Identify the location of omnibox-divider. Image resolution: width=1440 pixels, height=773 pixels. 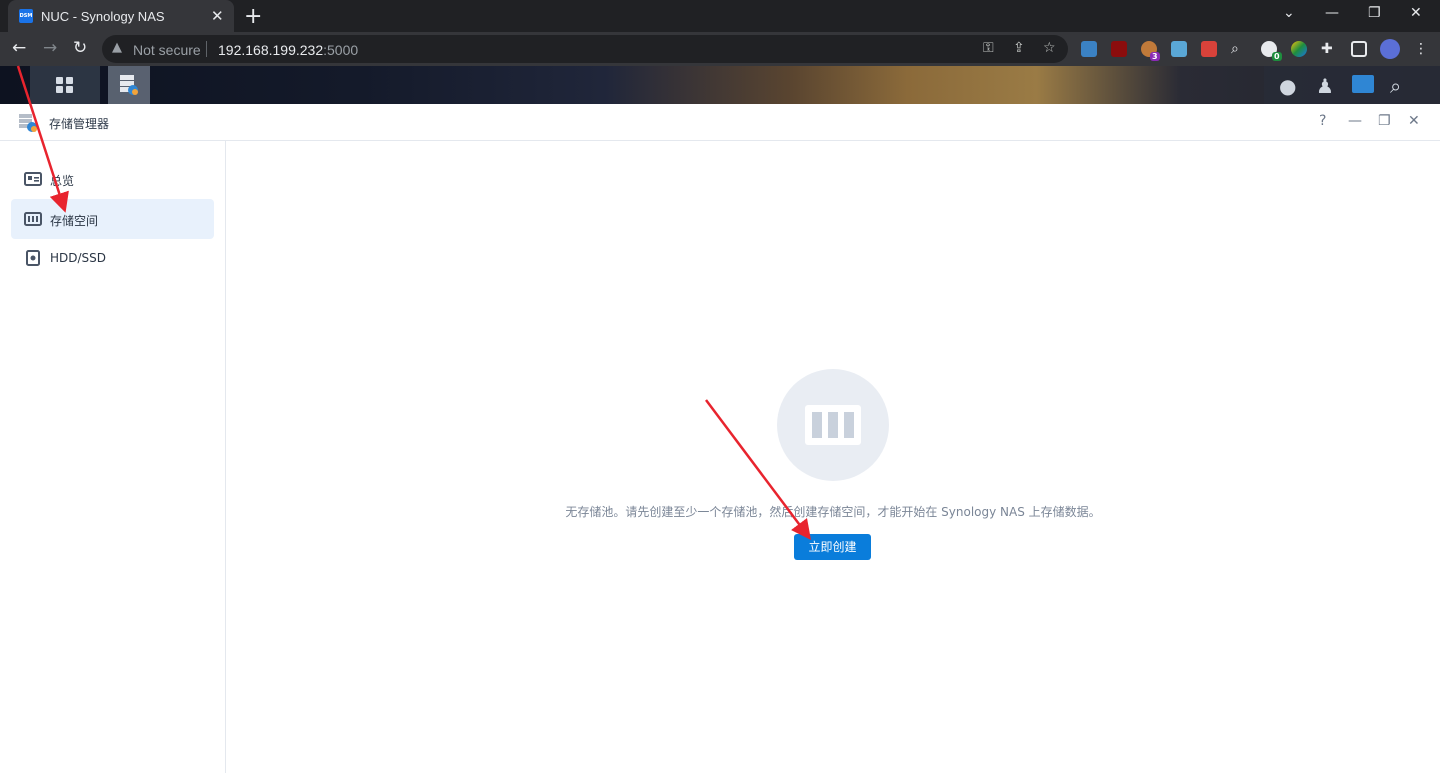
(206, 49).